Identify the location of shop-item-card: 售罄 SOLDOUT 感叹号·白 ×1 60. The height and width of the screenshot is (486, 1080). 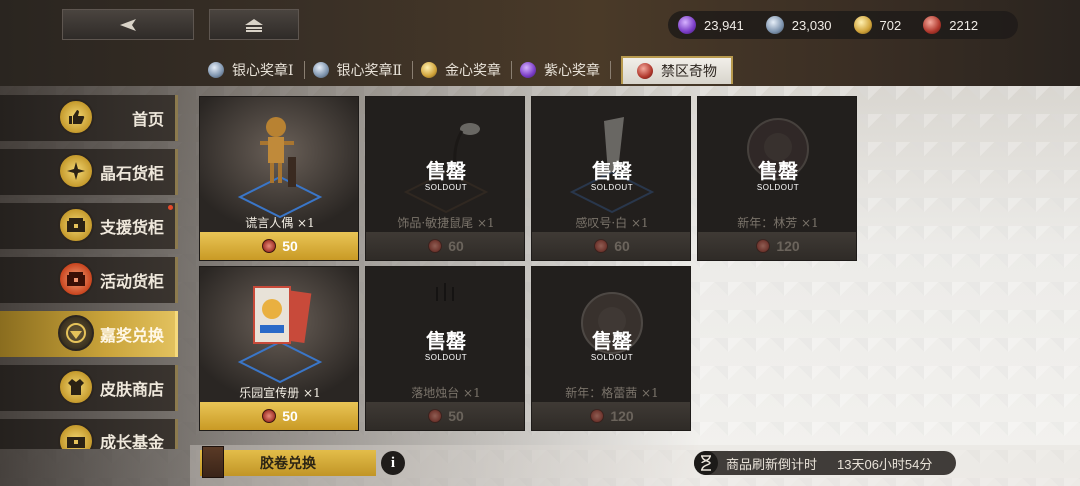
(611, 178).